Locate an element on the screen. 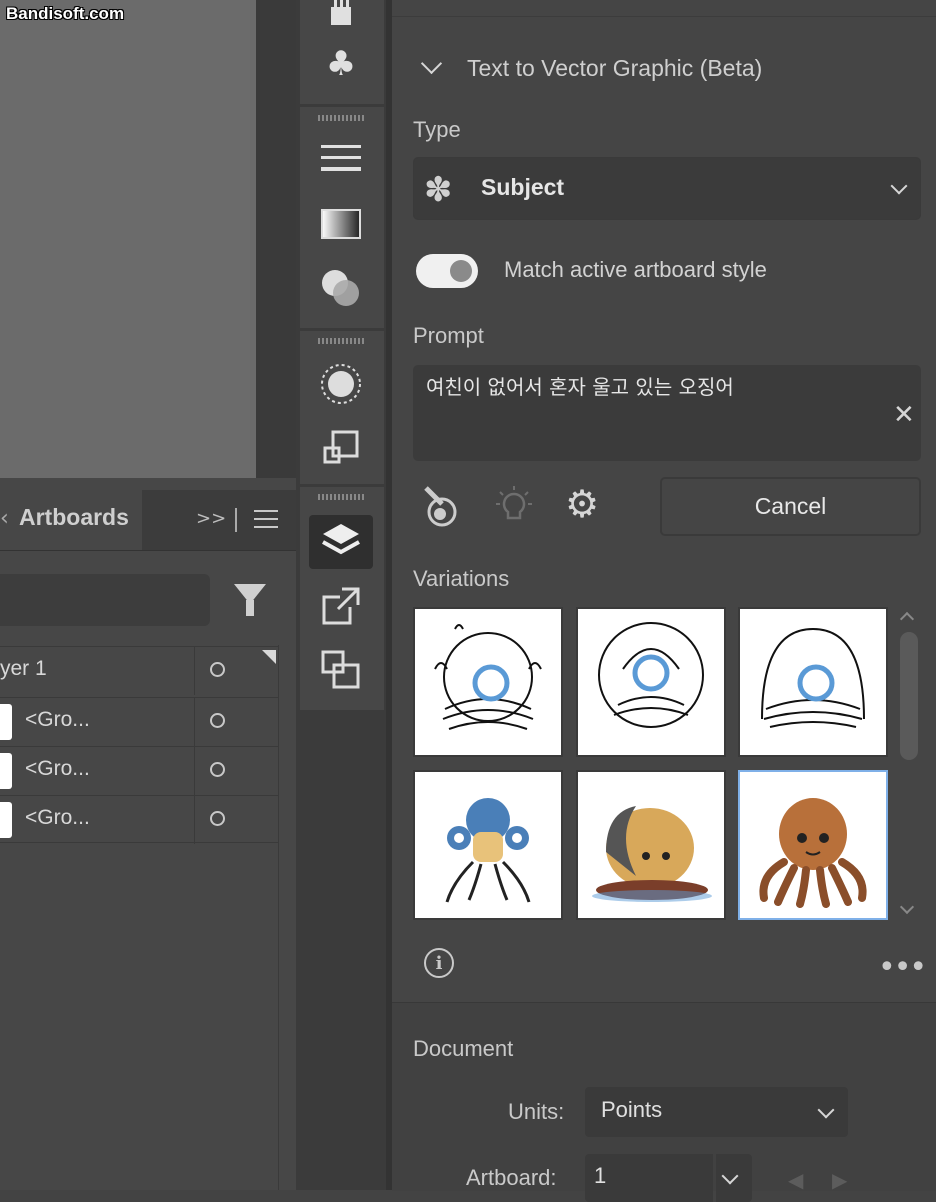 The height and width of the screenshot is (1202, 936). appearance-icon is located at coordinates (341, 384).